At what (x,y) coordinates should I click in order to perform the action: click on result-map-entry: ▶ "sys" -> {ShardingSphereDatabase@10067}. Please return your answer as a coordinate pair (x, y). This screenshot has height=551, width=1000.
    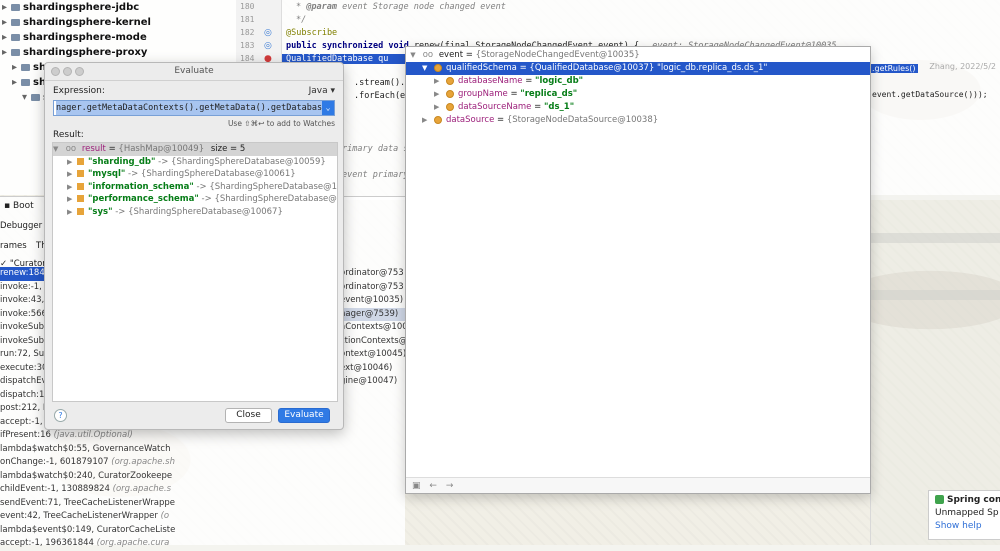
    Looking at the image, I should click on (195, 212).